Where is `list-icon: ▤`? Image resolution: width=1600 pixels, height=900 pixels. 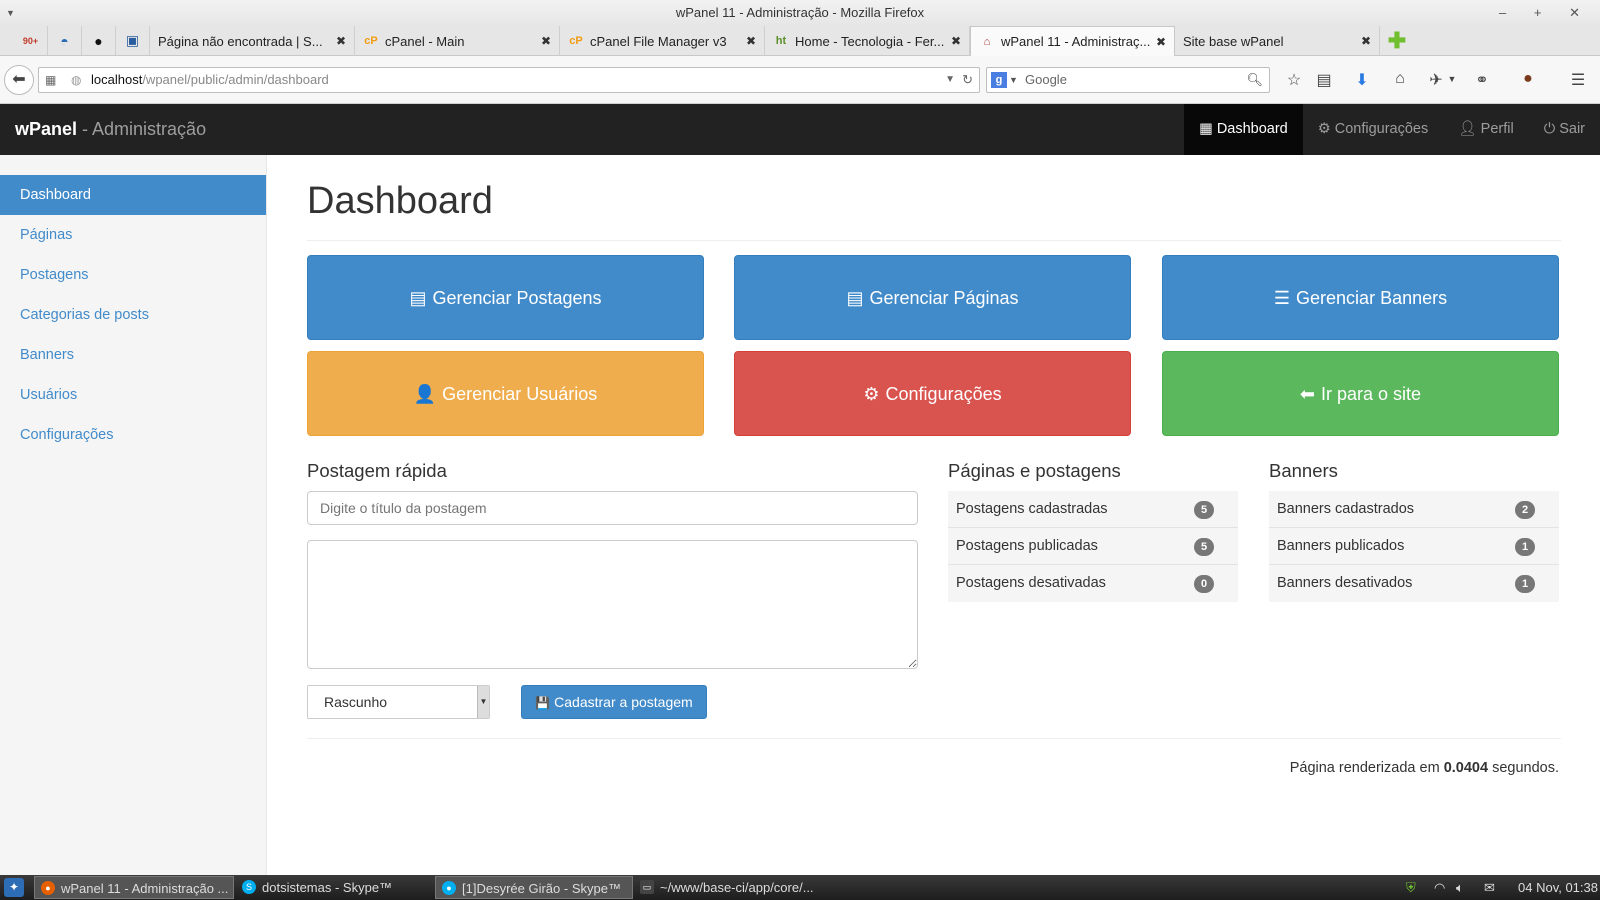 list-icon: ▤ is located at coordinates (855, 298).